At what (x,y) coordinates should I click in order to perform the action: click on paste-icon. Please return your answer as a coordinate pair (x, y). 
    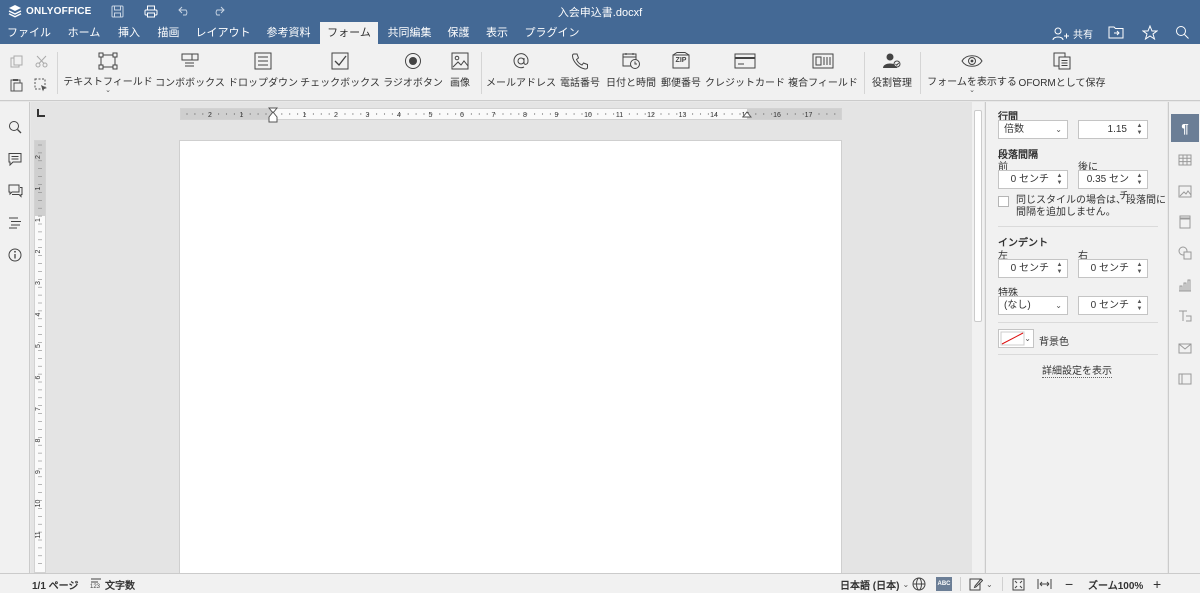
    Looking at the image, I should click on (16, 85).